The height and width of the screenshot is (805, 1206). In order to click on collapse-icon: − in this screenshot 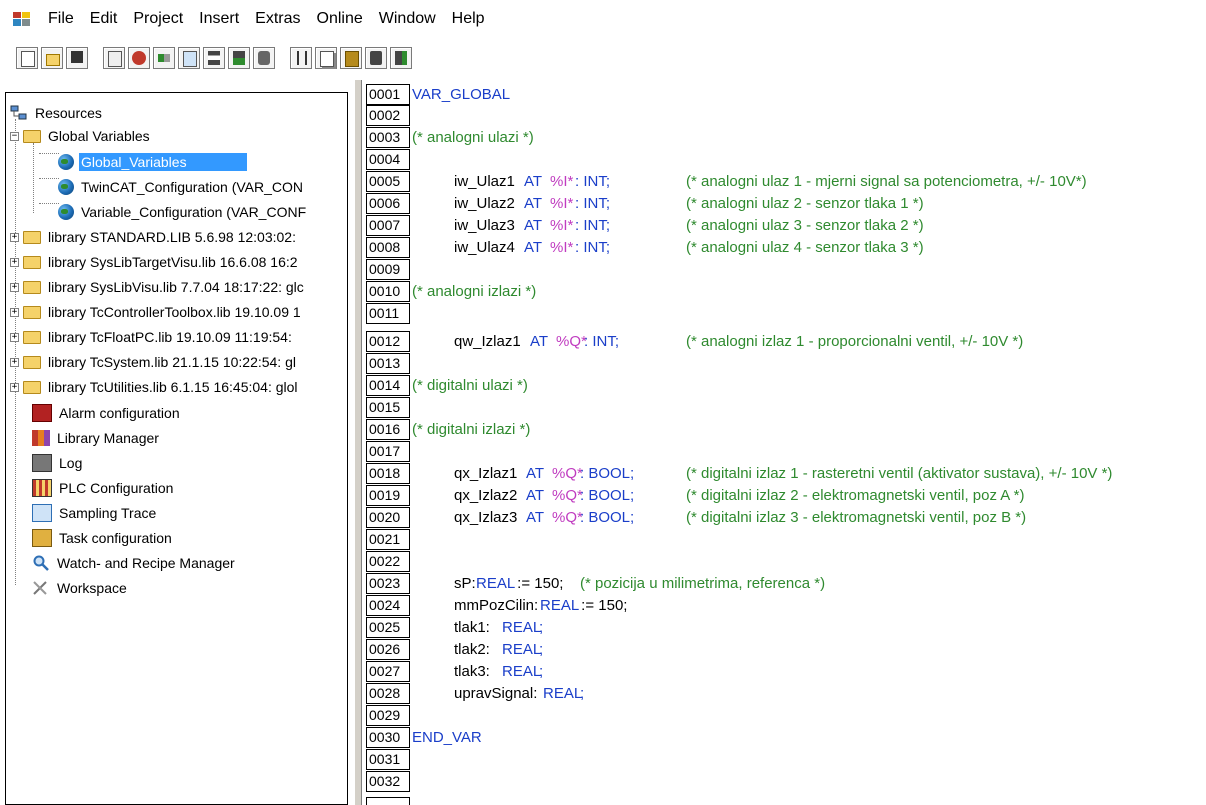, I will do `click(14, 136)`.